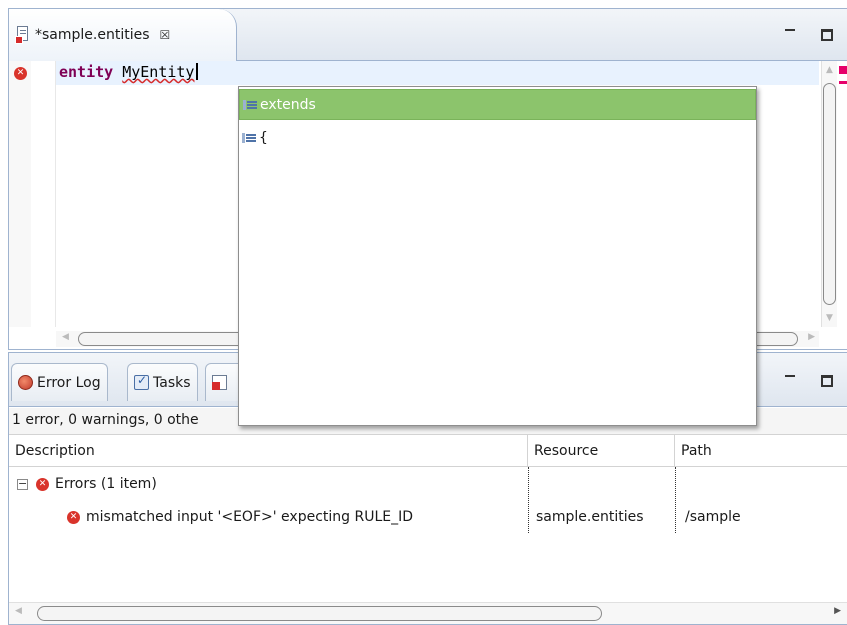 The image size is (847, 625). I want to click on scroll-down-icon: ▼, so click(829, 318).